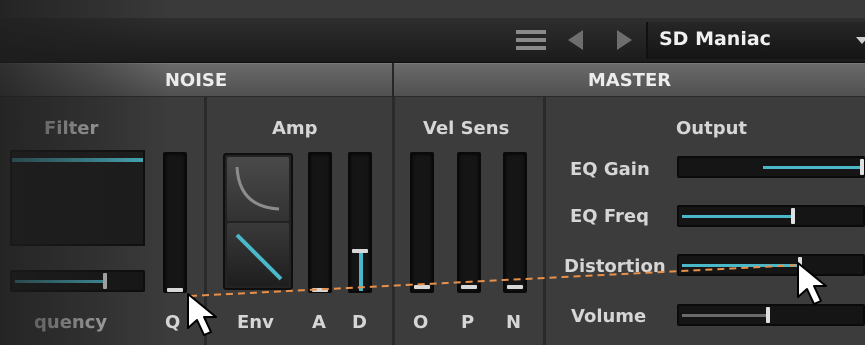 The width and height of the screenshot is (865, 345). What do you see at coordinates (811, 167) in the screenshot?
I see `eq-gain-slider-fill` at bounding box center [811, 167].